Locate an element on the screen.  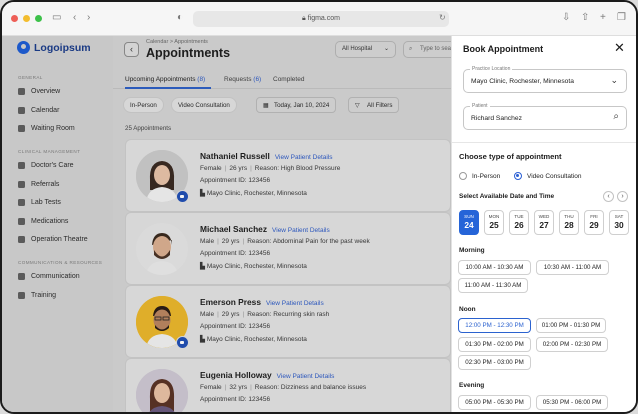
date-option: THU 28 is located at coordinates (569, 222).